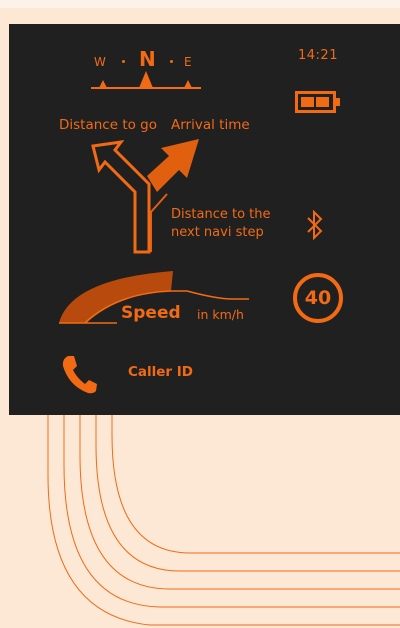 Image resolution: width=400 pixels, height=628 pixels. I want to click on arrival-time-label: Arrival time, so click(210, 125).